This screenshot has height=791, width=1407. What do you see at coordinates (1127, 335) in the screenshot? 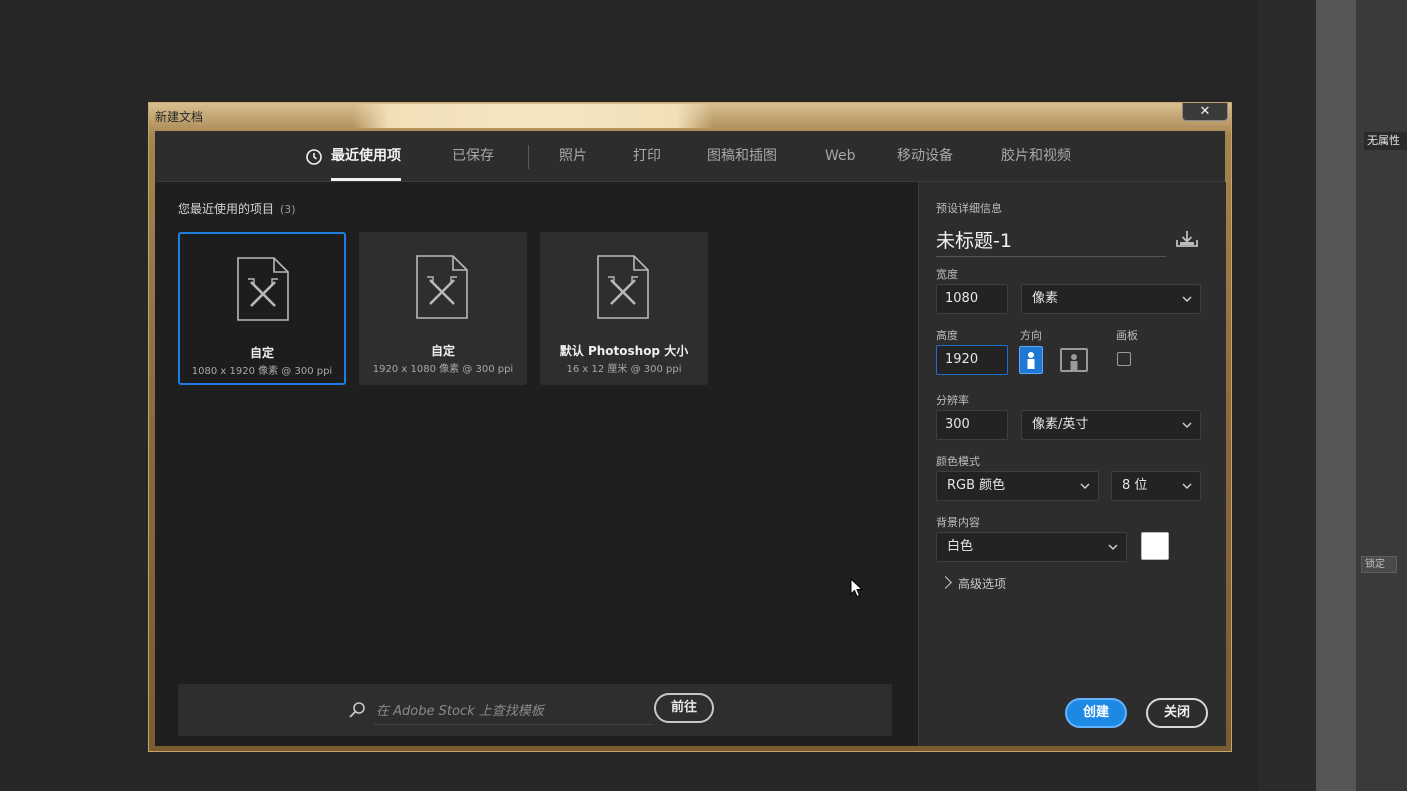
I see `artboard-label: 画板` at bounding box center [1127, 335].